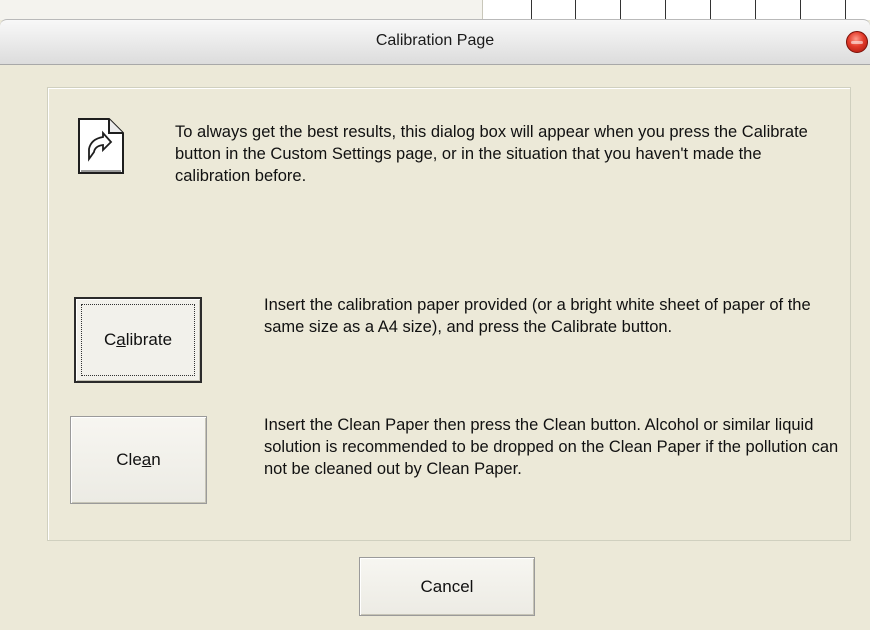 Image resolution: width=870 pixels, height=630 pixels. Describe the element at coordinates (101, 146) in the screenshot. I see `document-arrow-icon` at that location.